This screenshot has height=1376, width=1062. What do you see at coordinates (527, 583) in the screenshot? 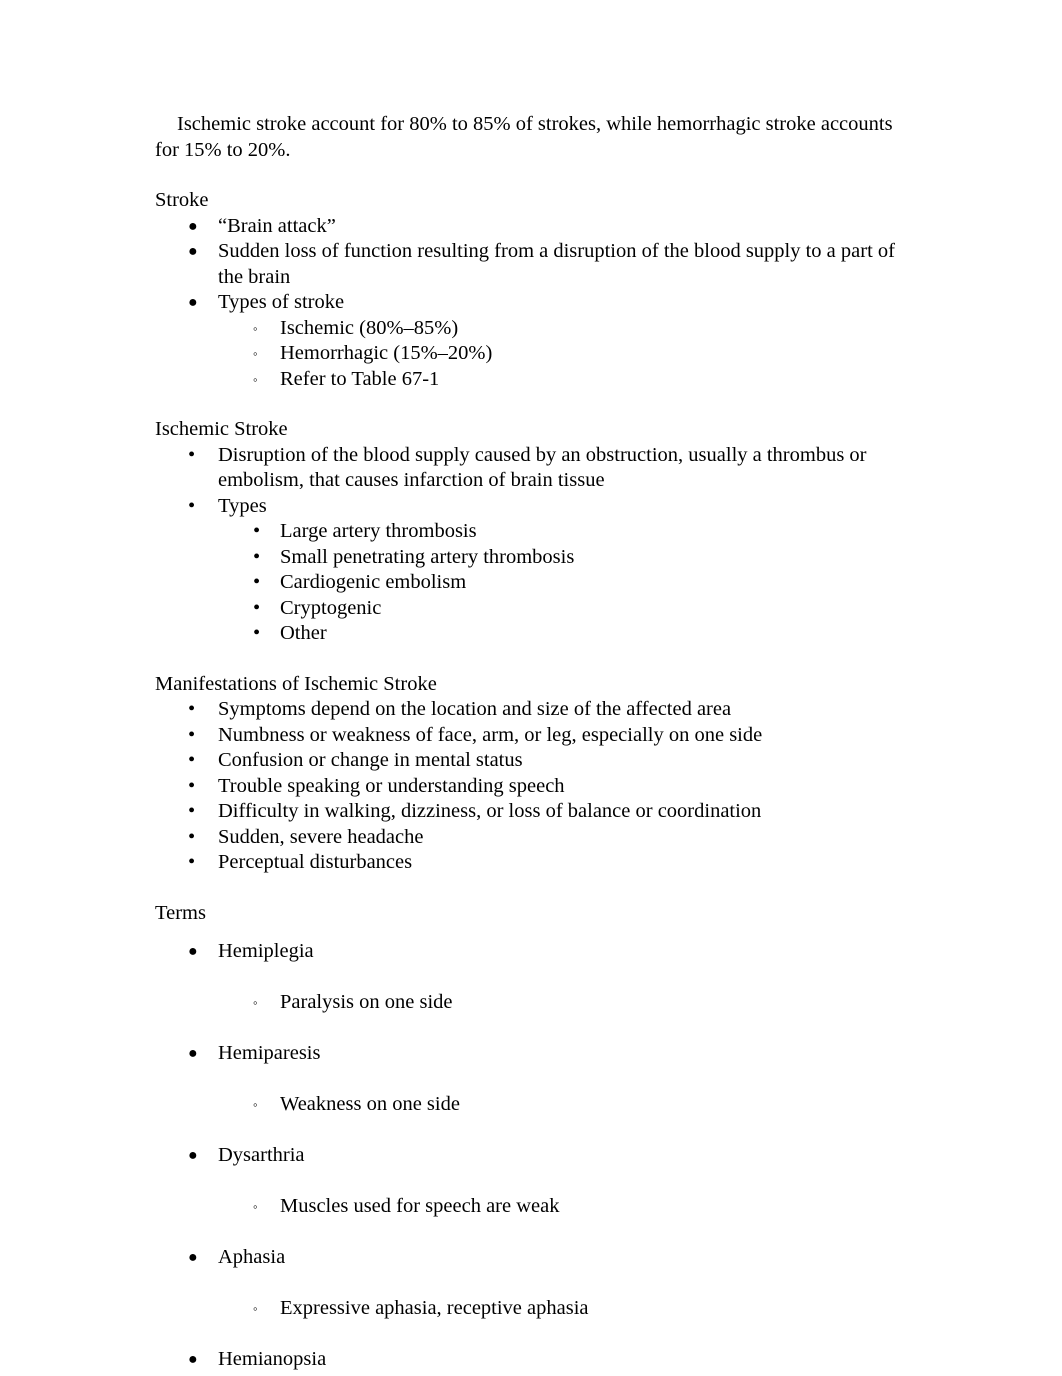
I see `sub-list-item: • Cardiogenic embolism` at bounding box center [527, 583].